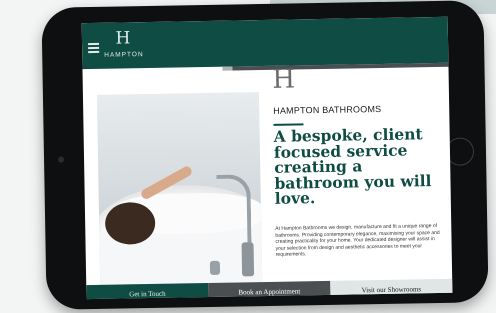 This screenshot has height=313, width=496. What do you see at coordinates (124, 55) in the screenshot?
I see `brand-name: HAMPTON` at bounding box center [124, 55].